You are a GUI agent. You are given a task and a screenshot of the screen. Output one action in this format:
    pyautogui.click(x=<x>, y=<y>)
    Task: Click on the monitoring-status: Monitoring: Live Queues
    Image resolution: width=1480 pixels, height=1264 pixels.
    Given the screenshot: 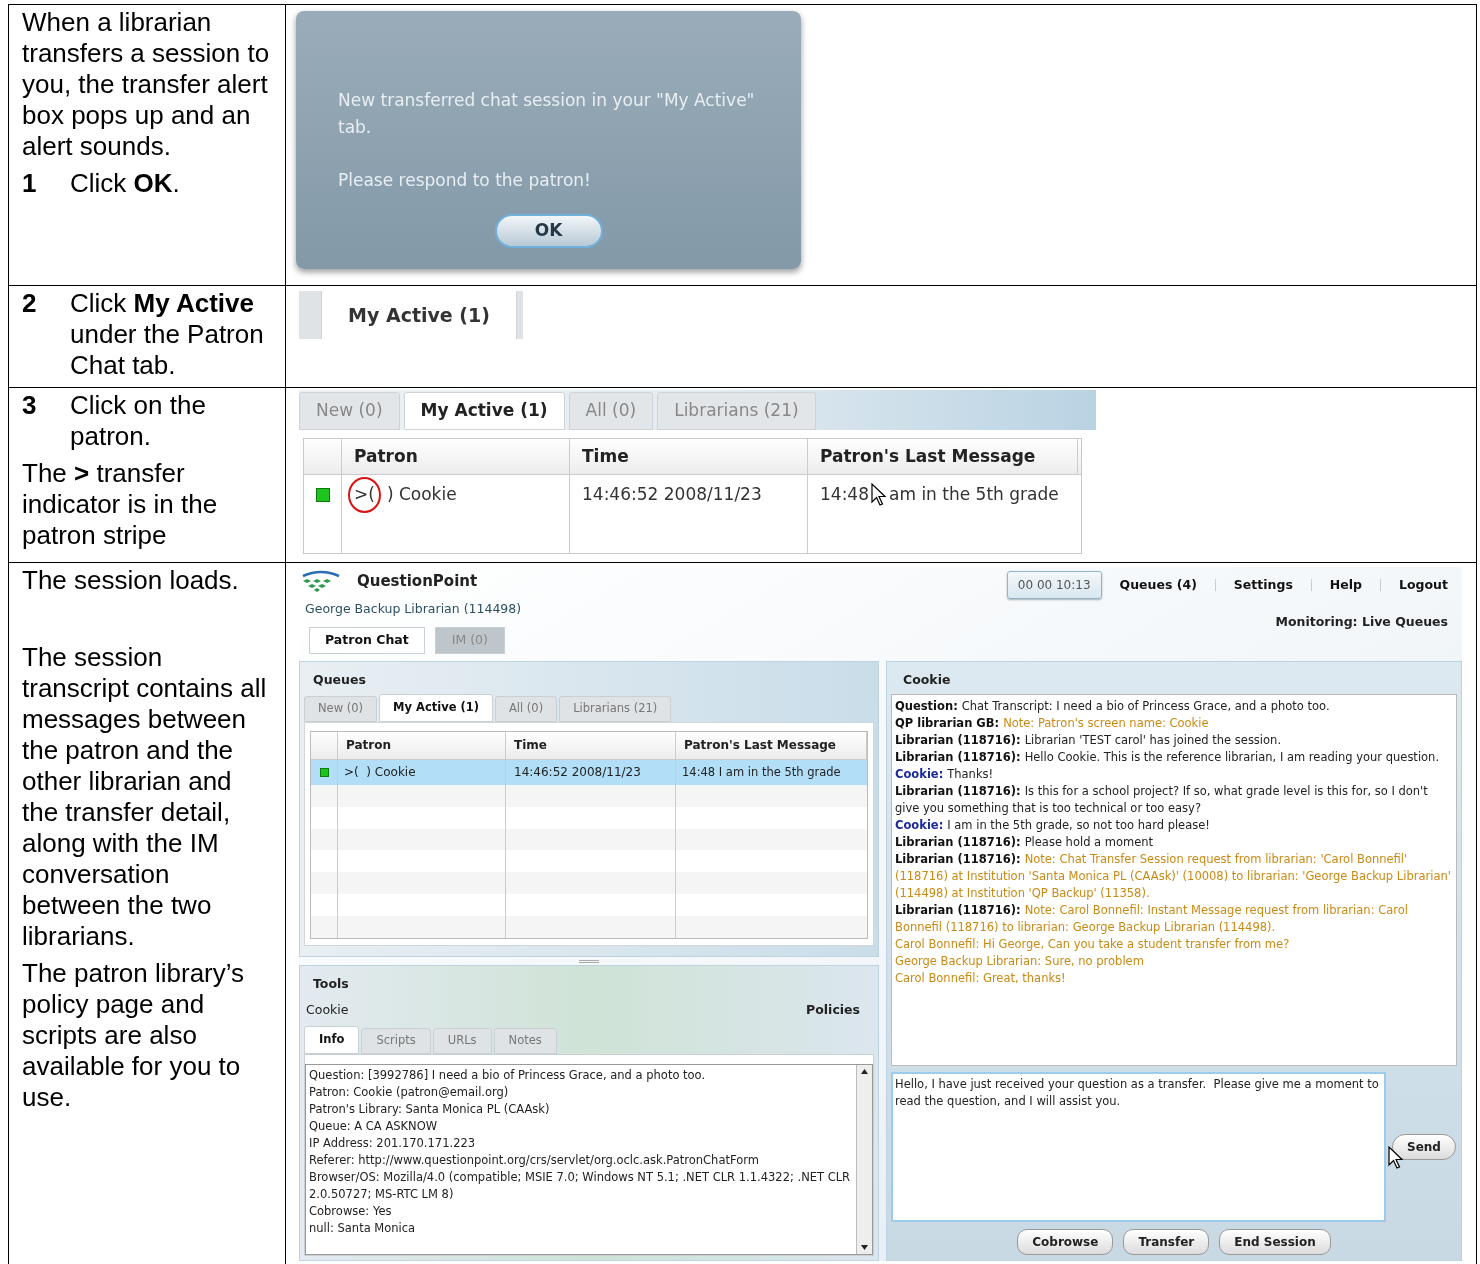 What is the action you would take?
    pyautogui.click(x=1361, y=622)
    